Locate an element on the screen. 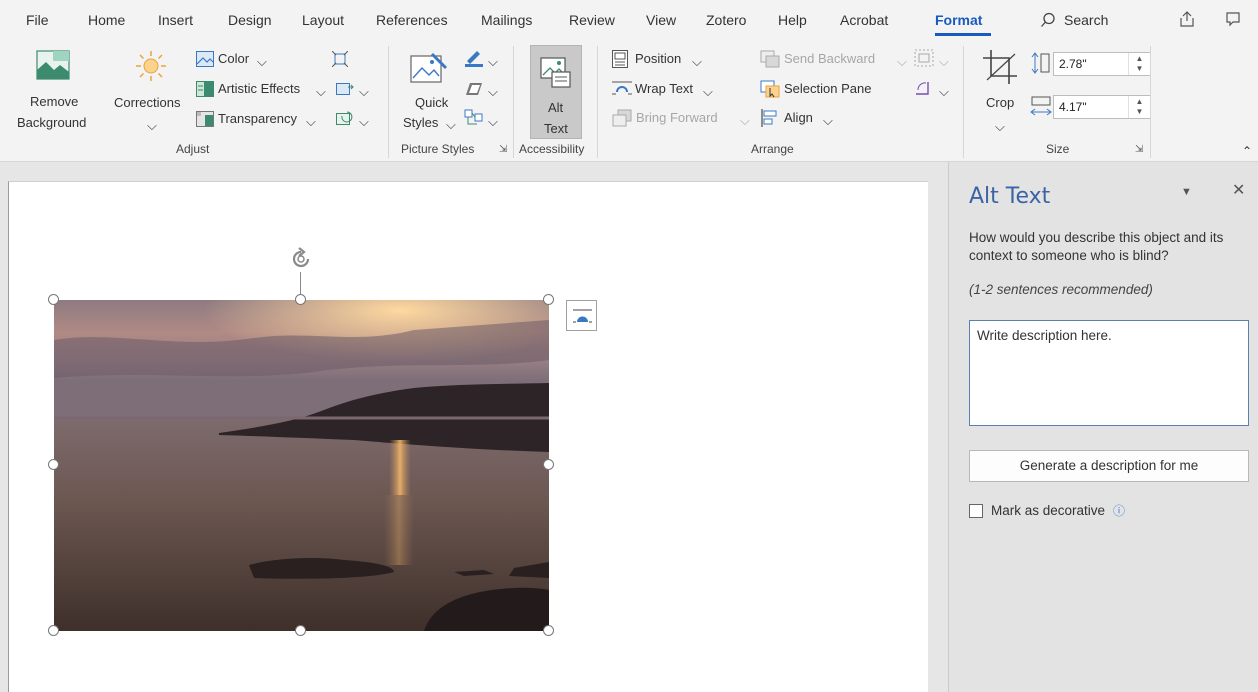  active-tab-underline is located at coordinates (963, 34).